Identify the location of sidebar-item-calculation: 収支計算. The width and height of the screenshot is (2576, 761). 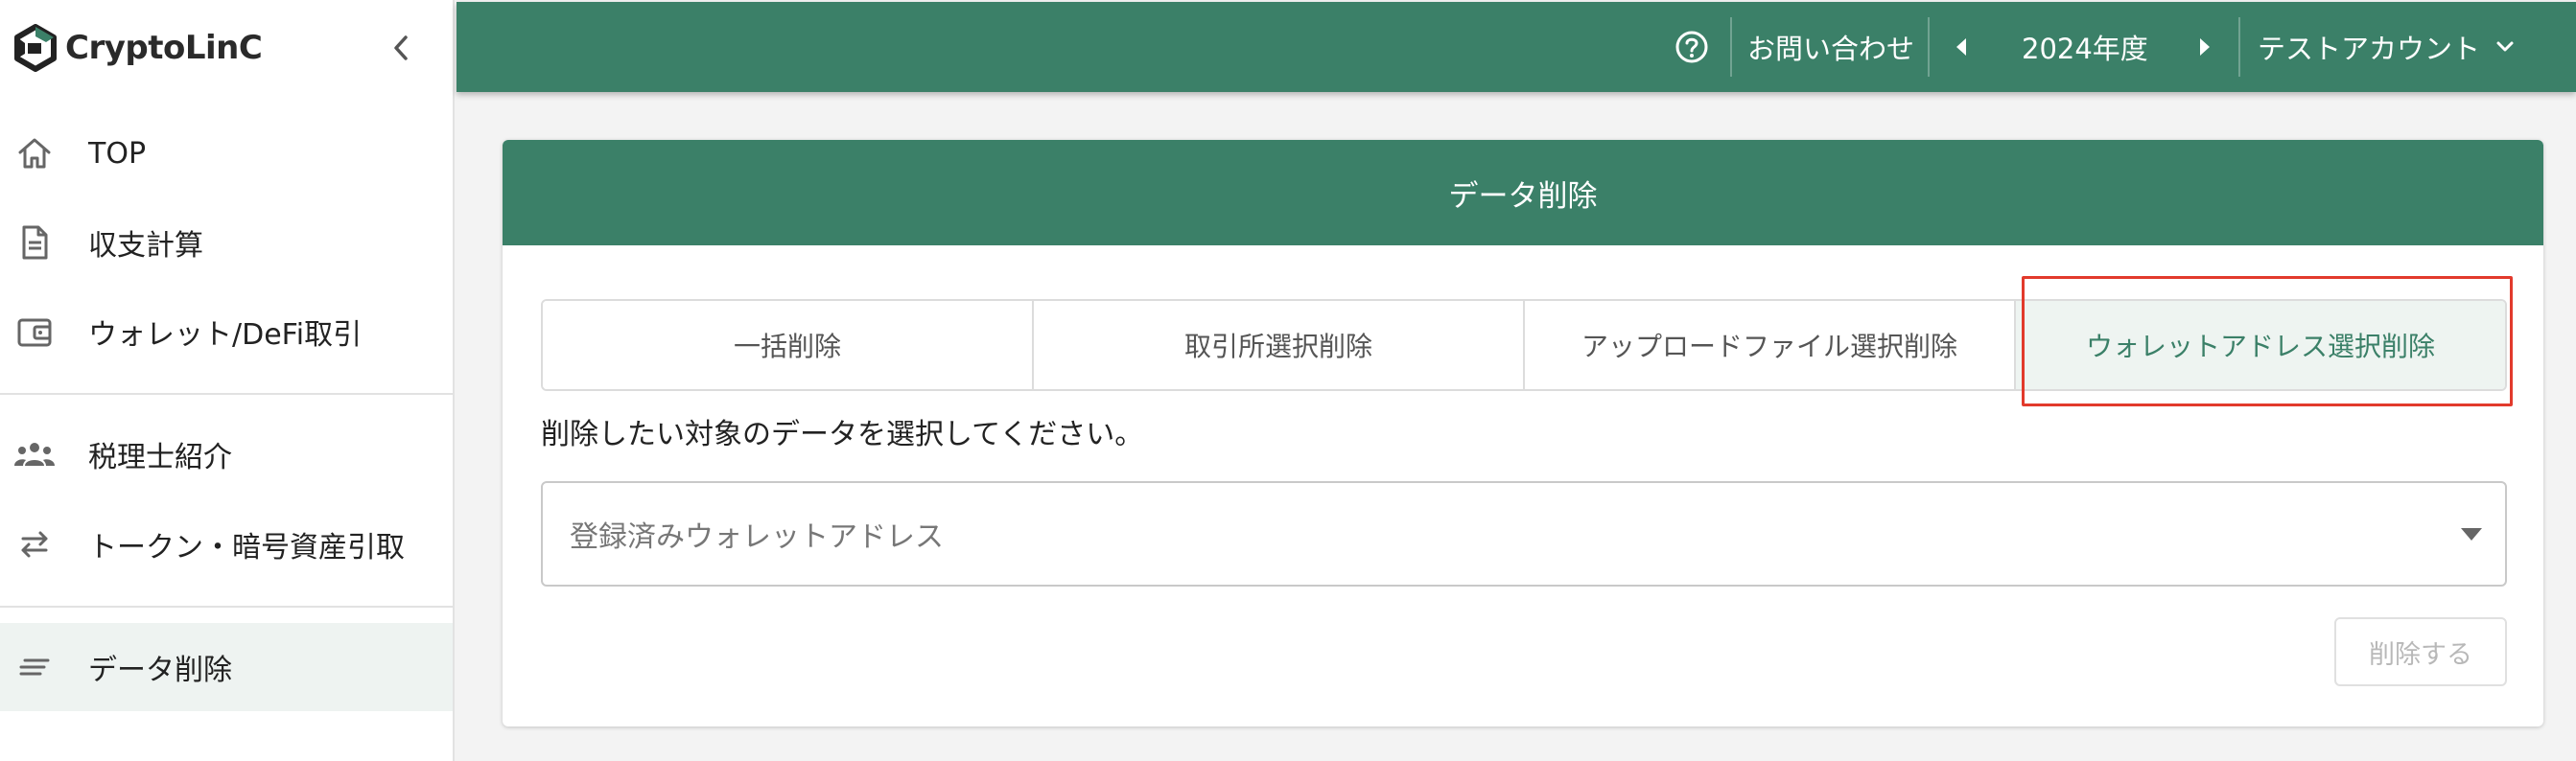
(226, 243).